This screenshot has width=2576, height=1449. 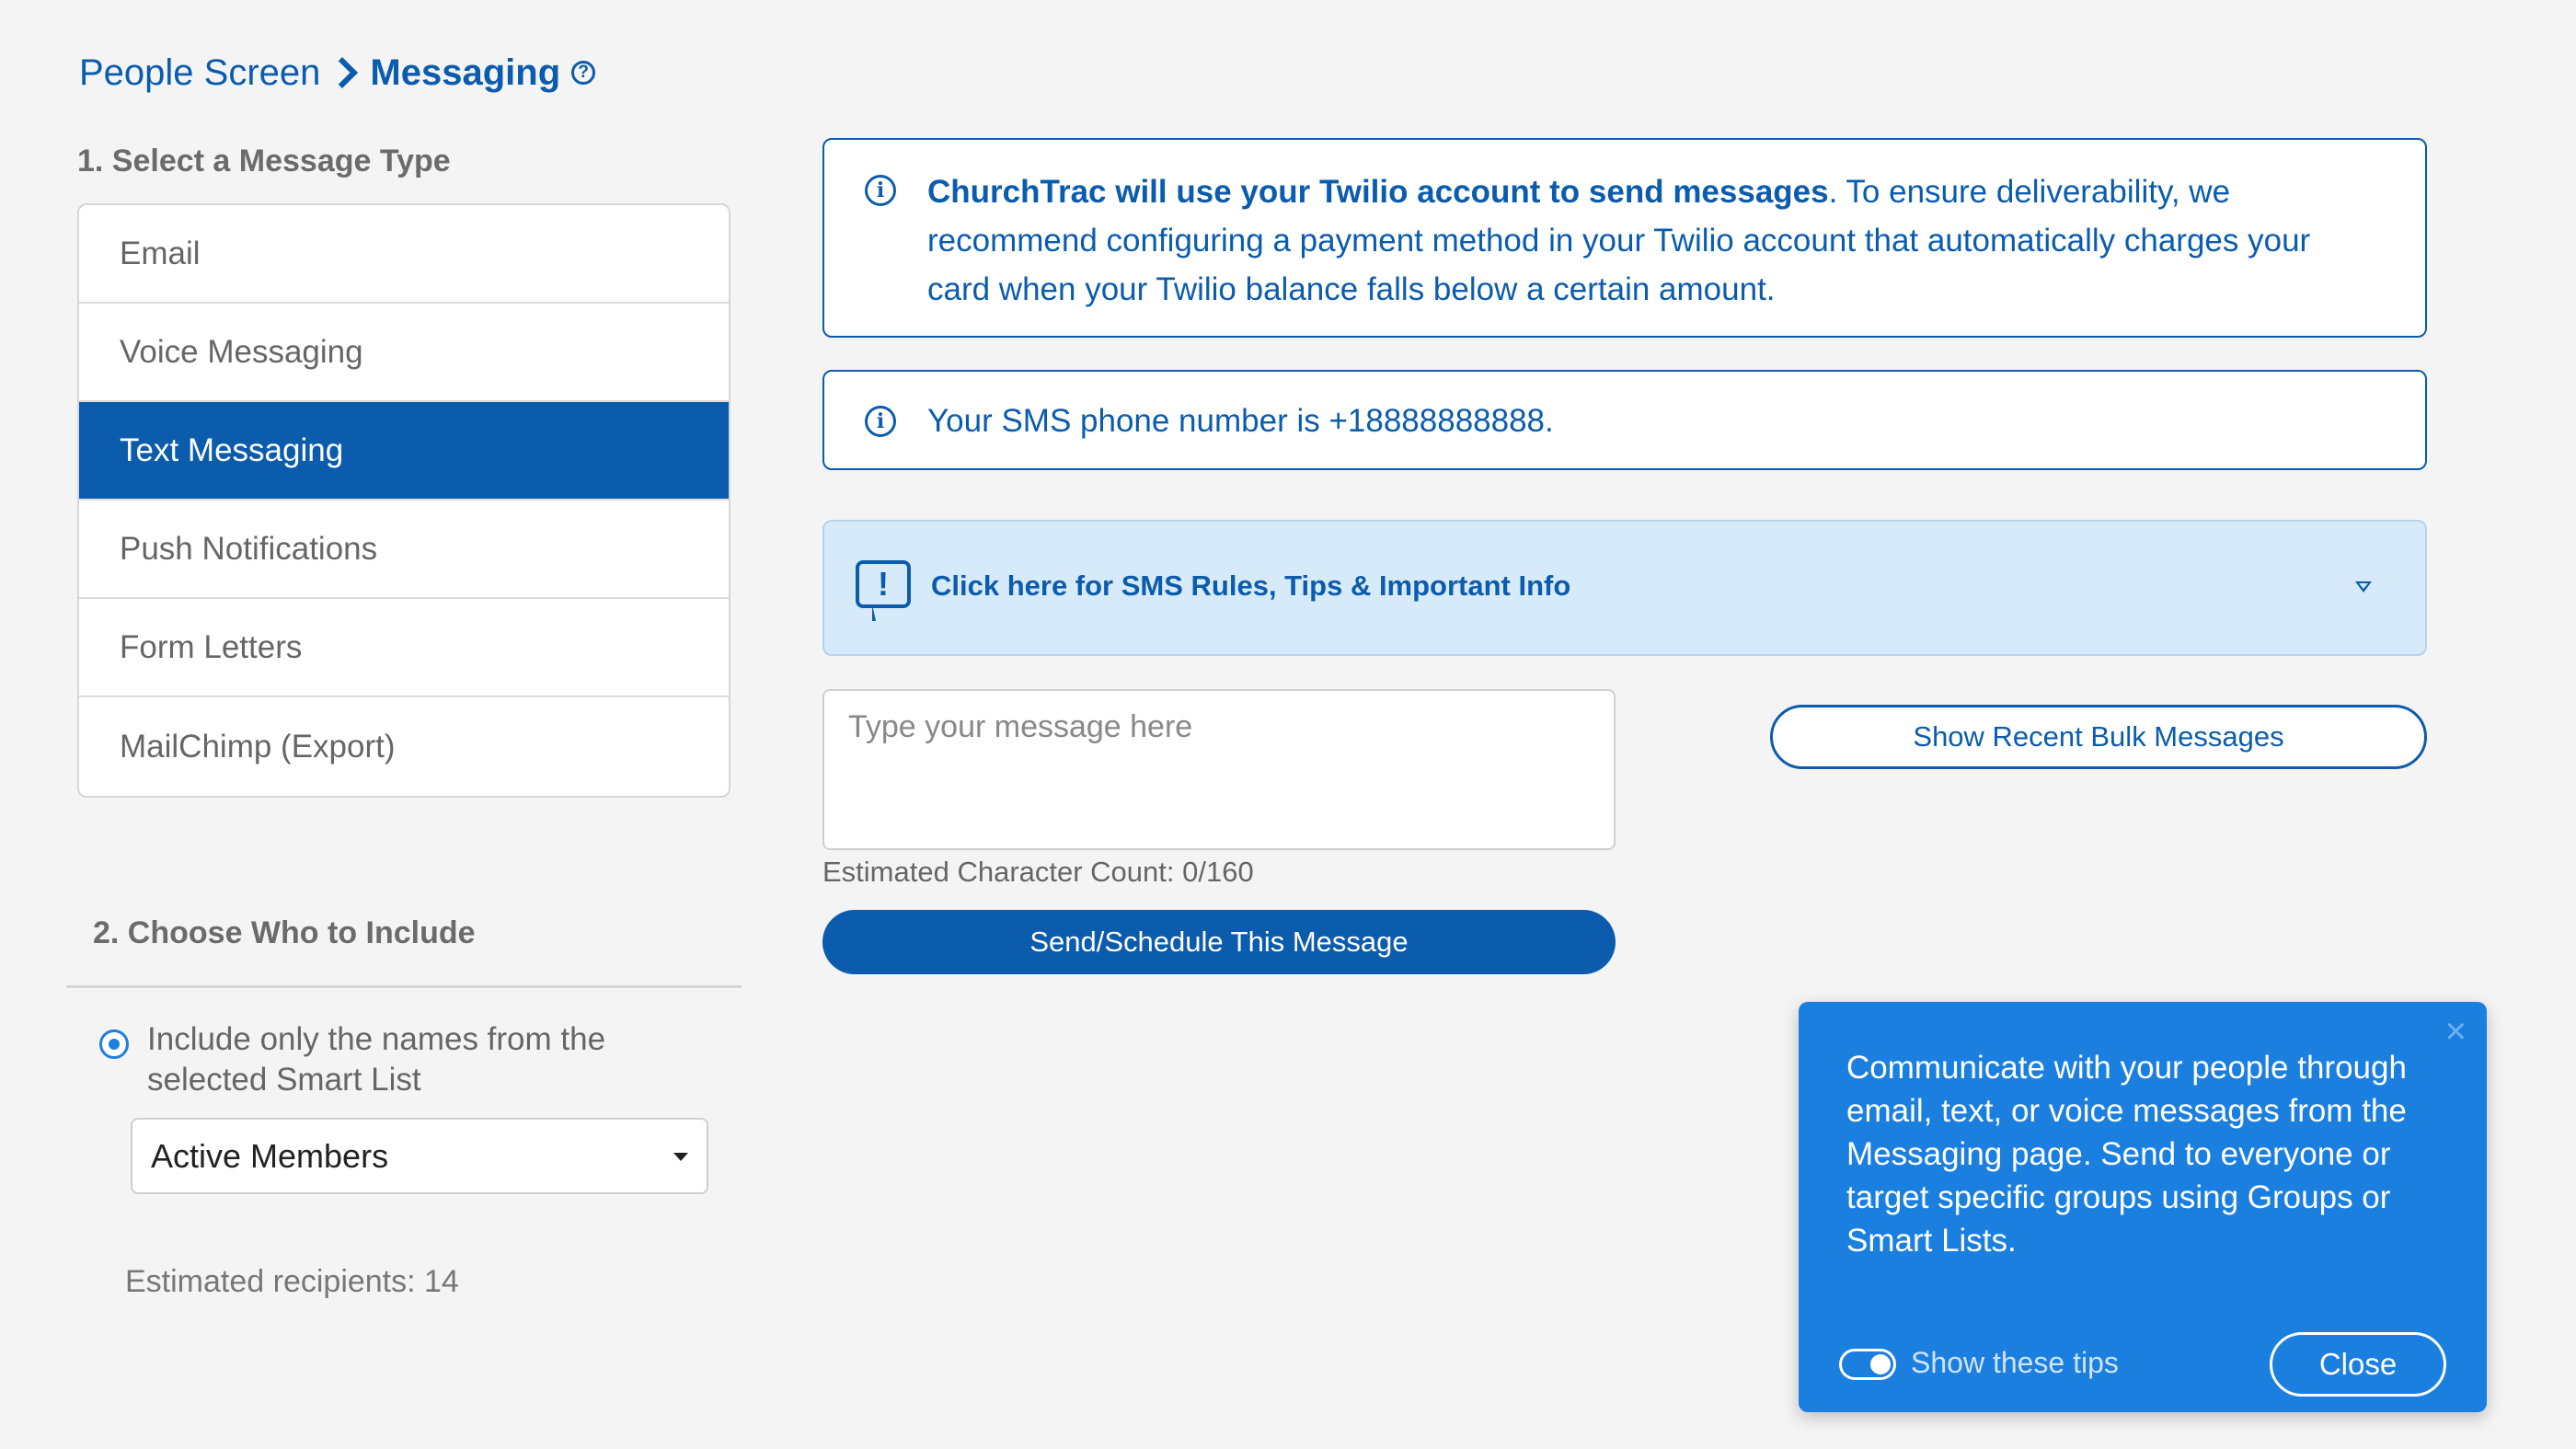 I want to click on smart-list-select-value: Active Members, so click(x=270, y=1155).